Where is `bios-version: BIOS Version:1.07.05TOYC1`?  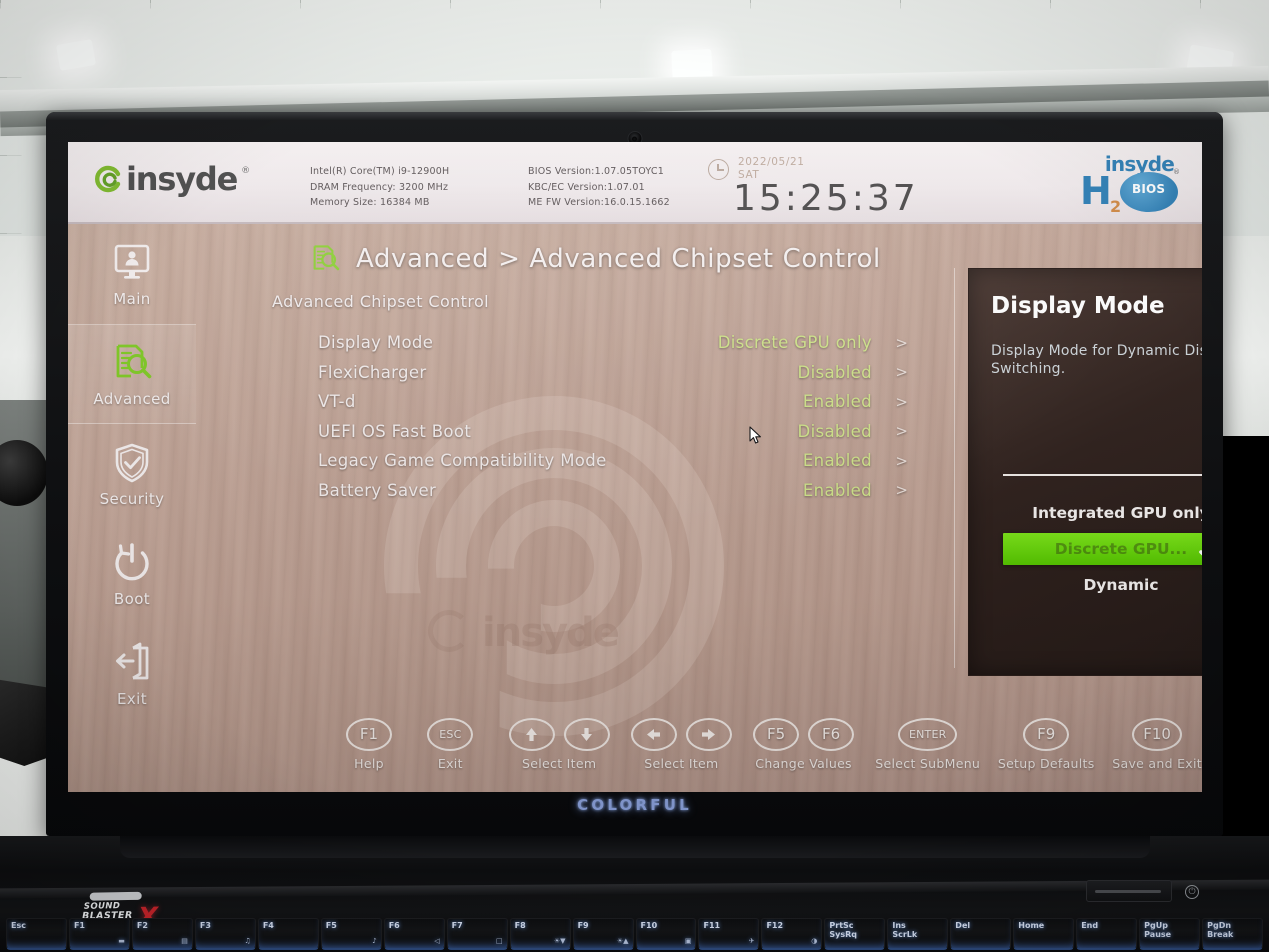 bios-version: BIOS Version:1.07.05TOYC1 is located at coordinates (596, 171).